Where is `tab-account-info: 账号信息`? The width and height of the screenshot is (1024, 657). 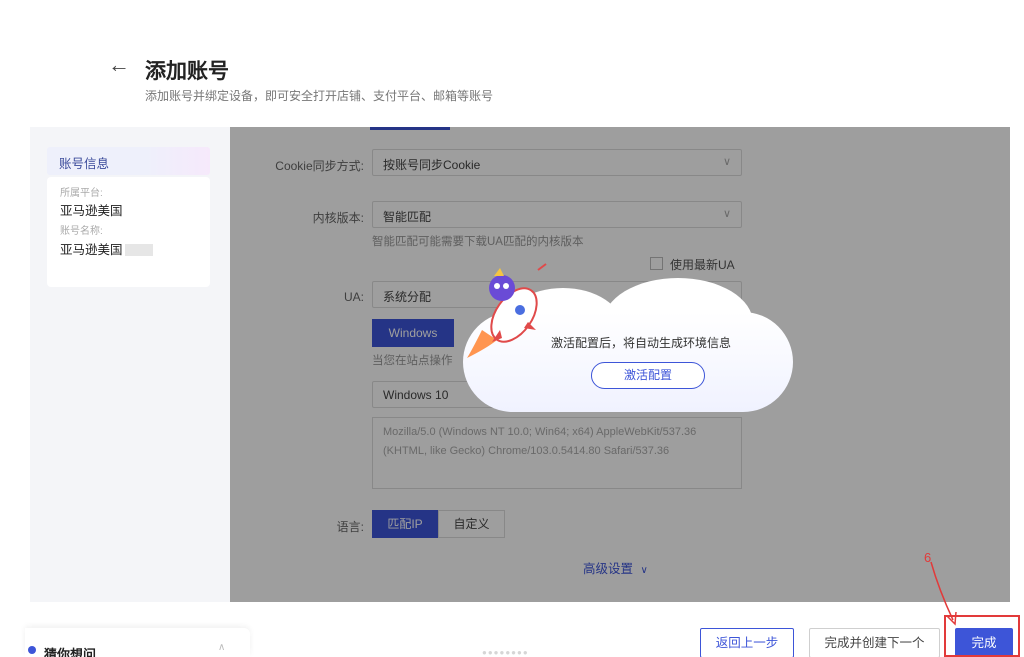 tab-account-info: 账号信息 is located at coordinates (128, 161).